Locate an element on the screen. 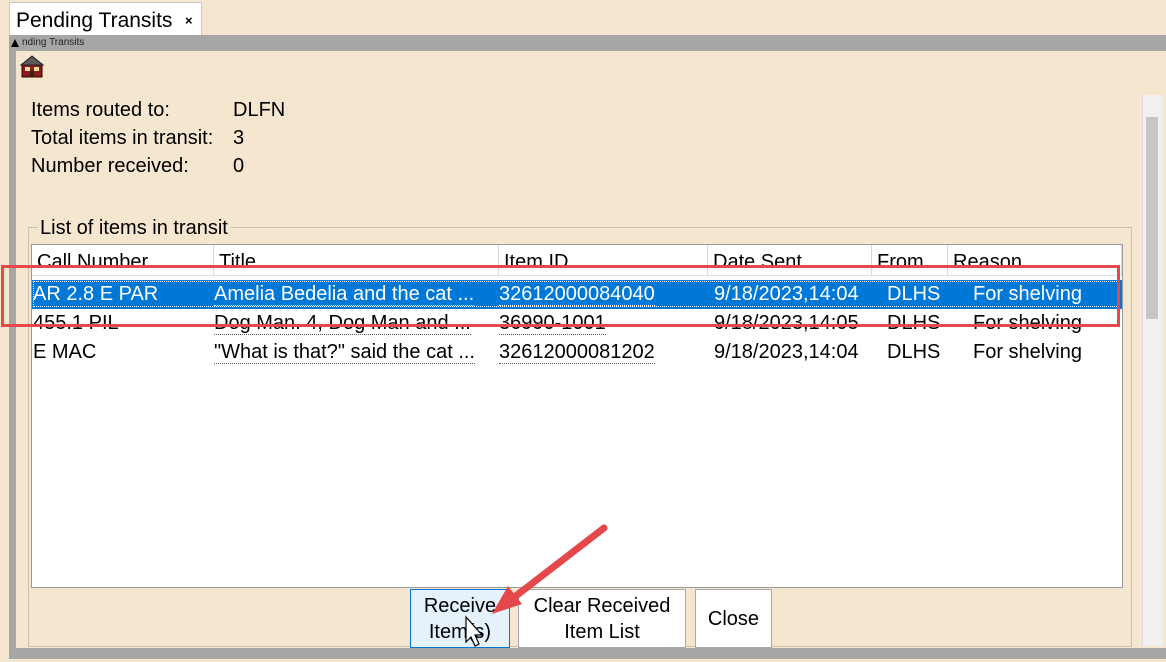 The image size is (1166, 662). scrollbar-thumb is located at coordinates (1152, 218).